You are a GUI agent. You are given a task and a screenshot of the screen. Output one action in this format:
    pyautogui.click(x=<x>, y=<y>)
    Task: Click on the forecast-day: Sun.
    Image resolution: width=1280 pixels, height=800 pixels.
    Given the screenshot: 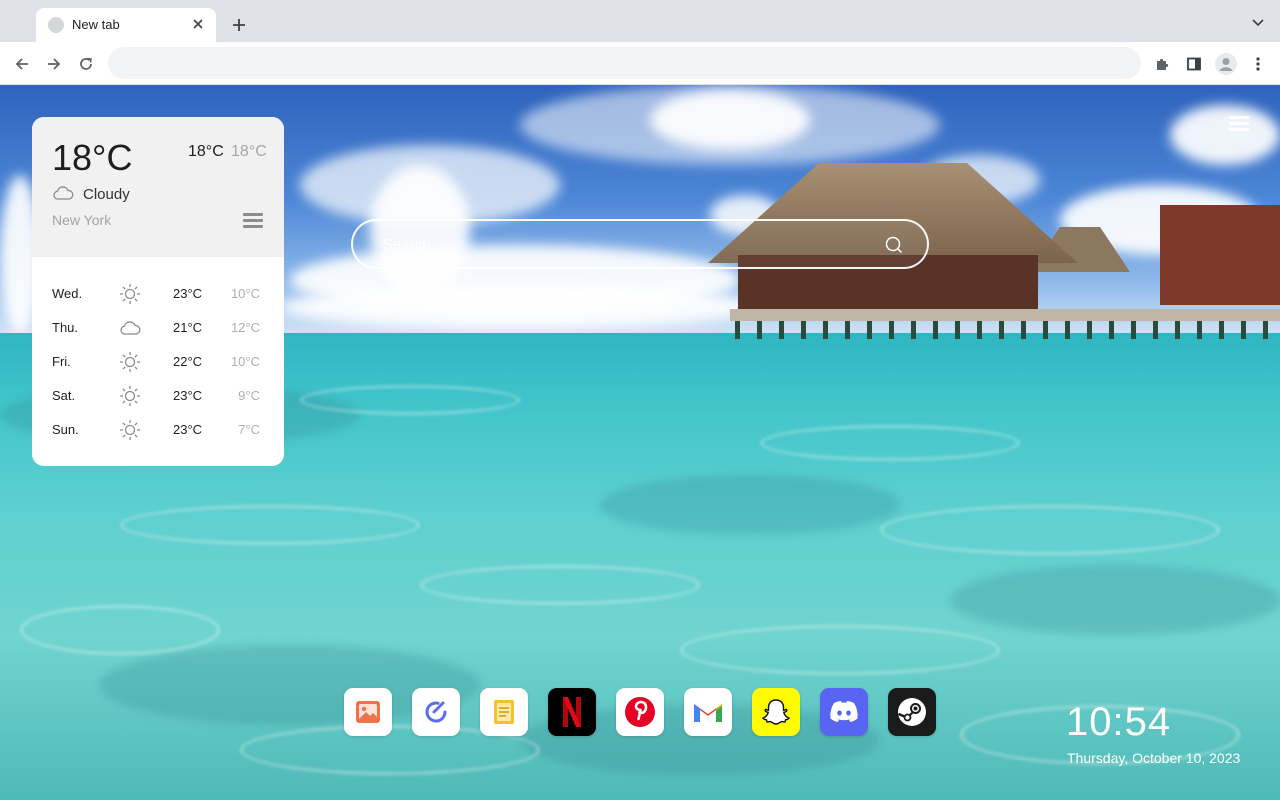 What is the action you would take?
    pyautogui.click(x=65, y=429)
    